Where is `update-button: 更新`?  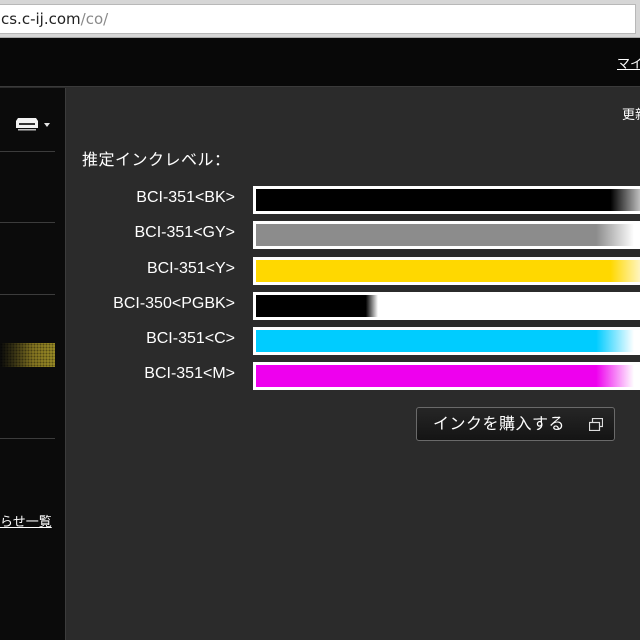
update-button: 更新 is located at coordinates (631, 113).